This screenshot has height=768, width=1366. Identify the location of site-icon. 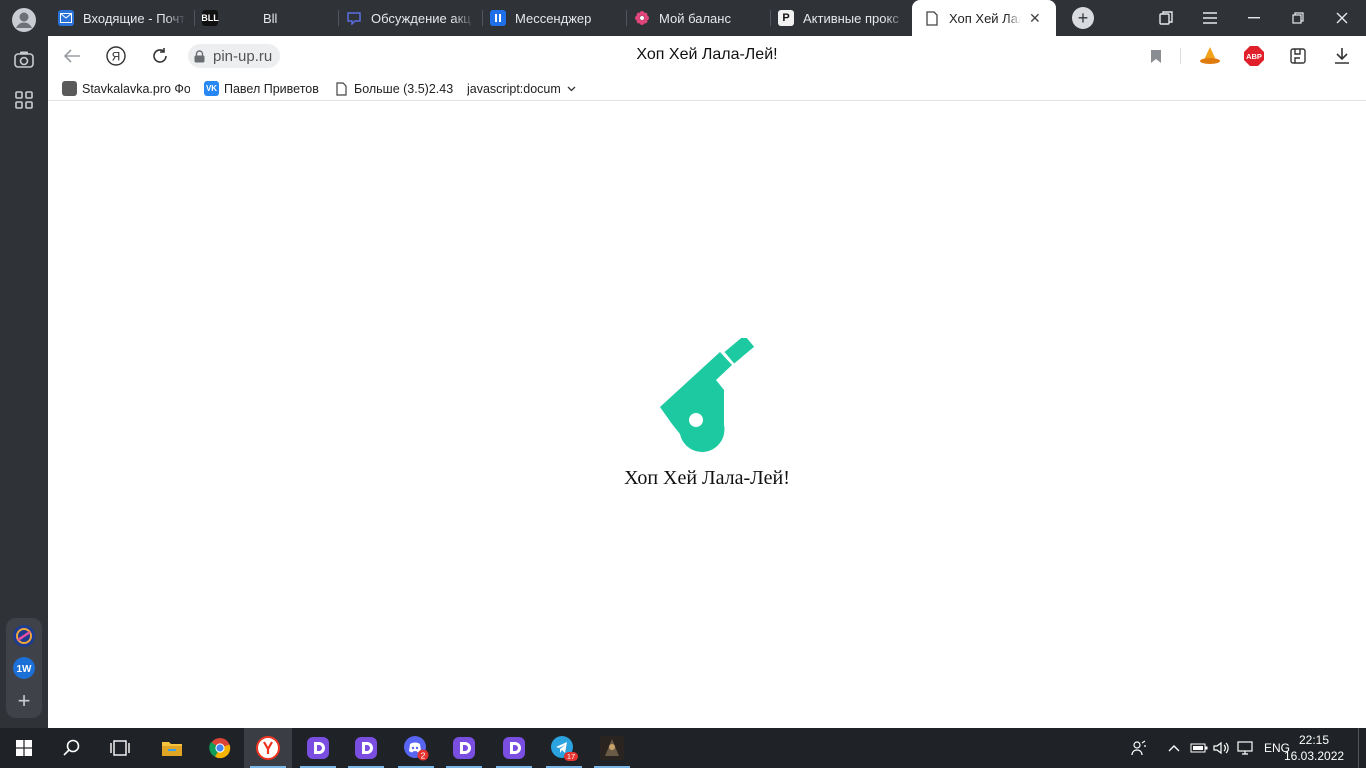
(69, 88).